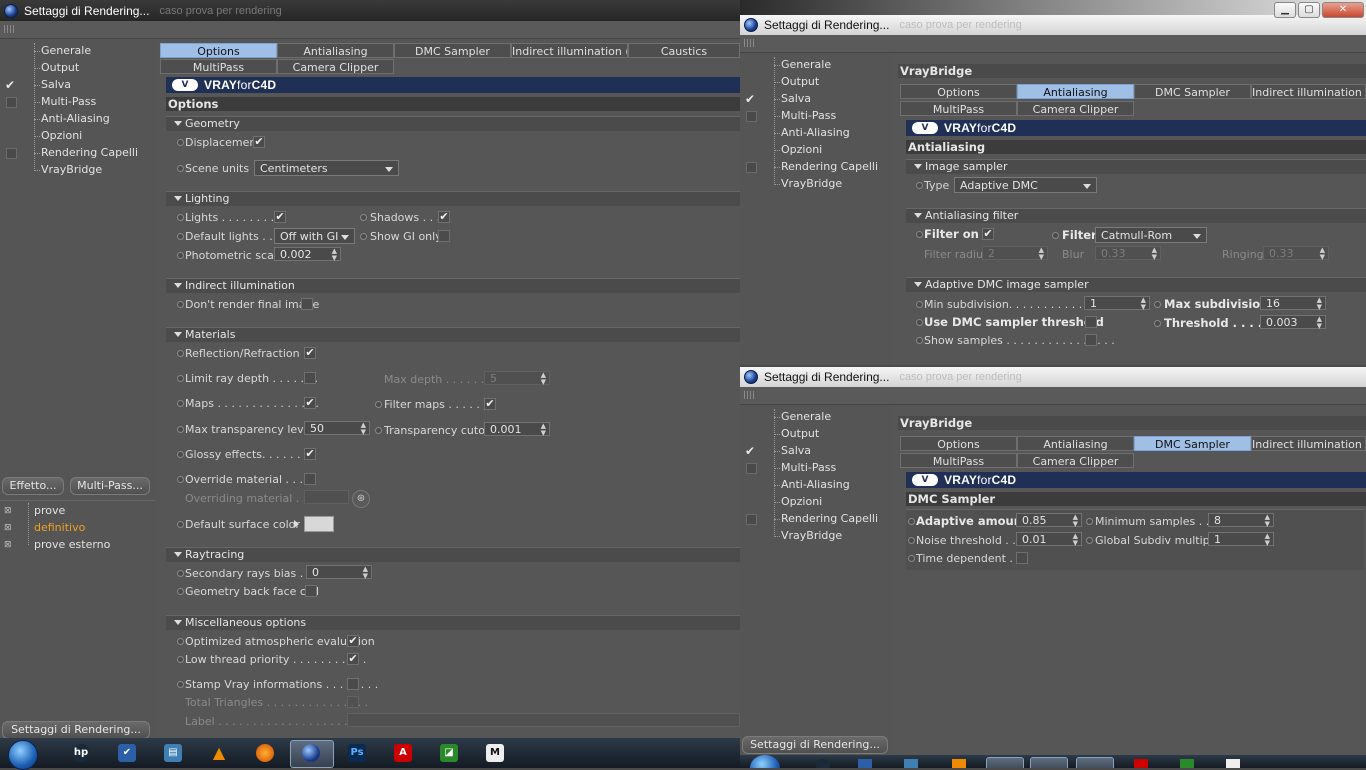  What do you see at coordinates (444, 236) in the screenshot?
I see `show-gi-only-checkbox` at bounding box center [444, 236].